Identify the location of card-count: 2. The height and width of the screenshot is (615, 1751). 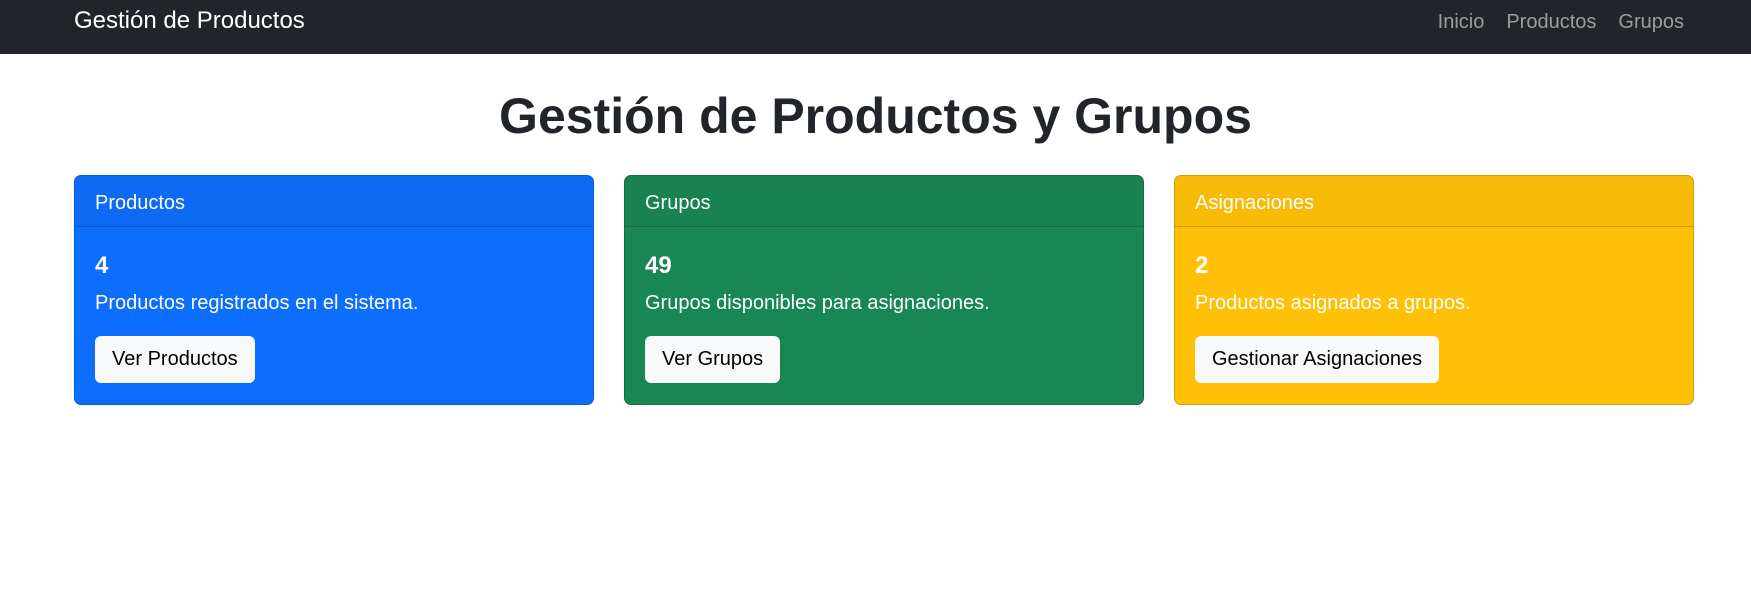
(1202, 265).